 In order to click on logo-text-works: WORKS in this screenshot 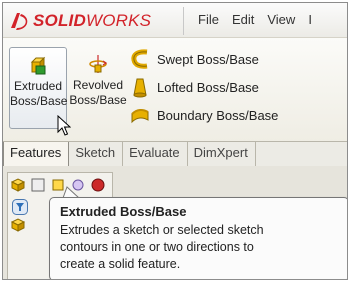, I will do `click(118, 20)`.